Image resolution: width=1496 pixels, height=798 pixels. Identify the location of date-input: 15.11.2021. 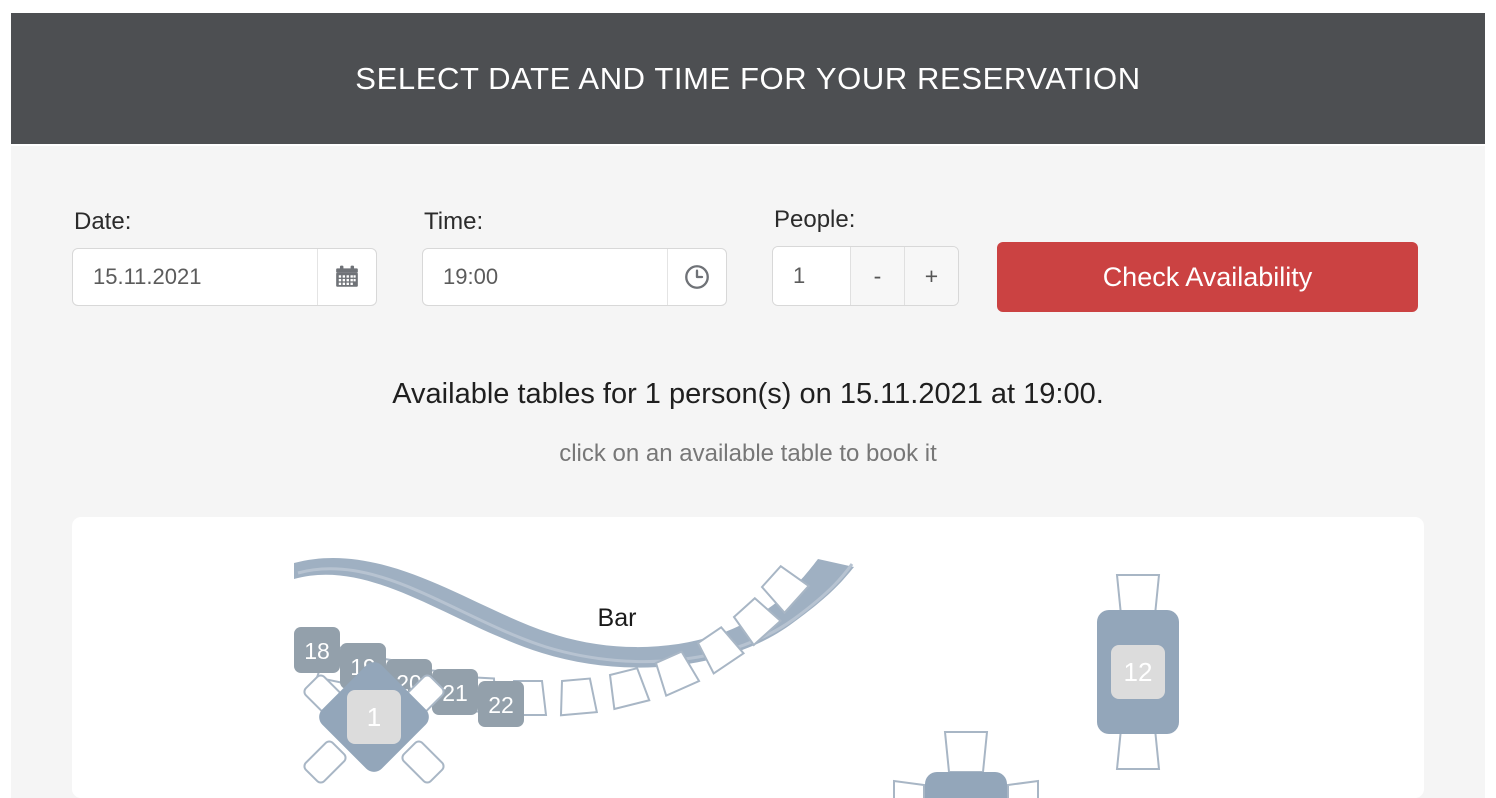
(224, 277).